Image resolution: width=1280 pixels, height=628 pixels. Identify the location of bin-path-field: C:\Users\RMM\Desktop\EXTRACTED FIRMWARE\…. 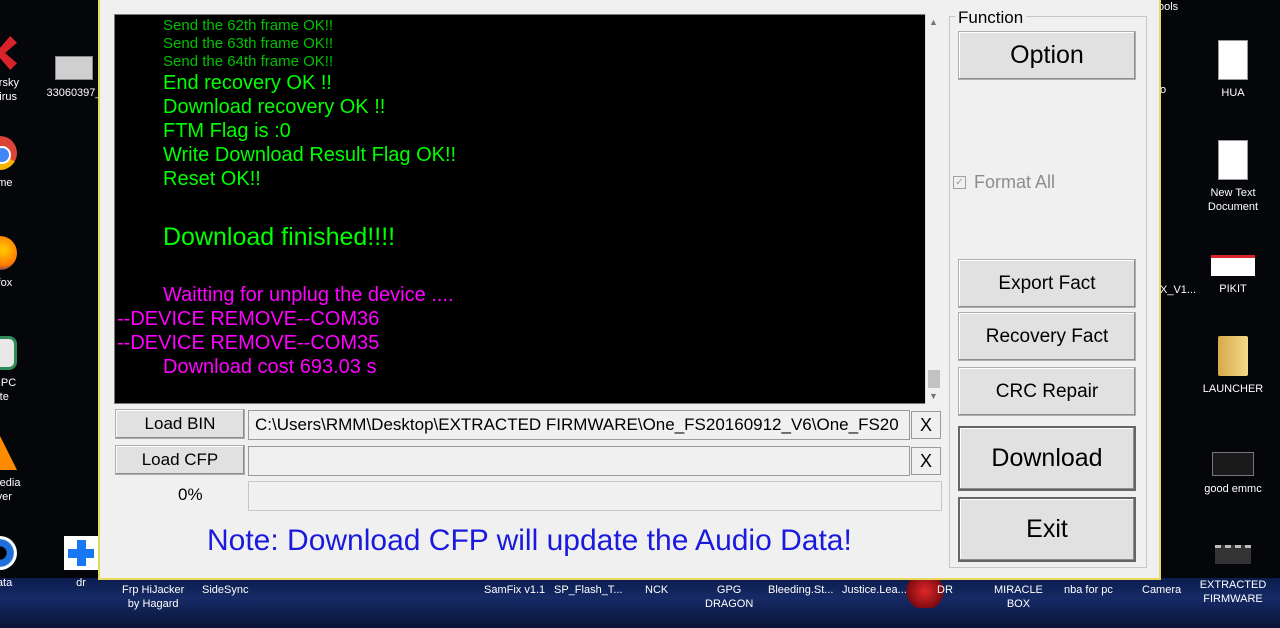
(579, 425).